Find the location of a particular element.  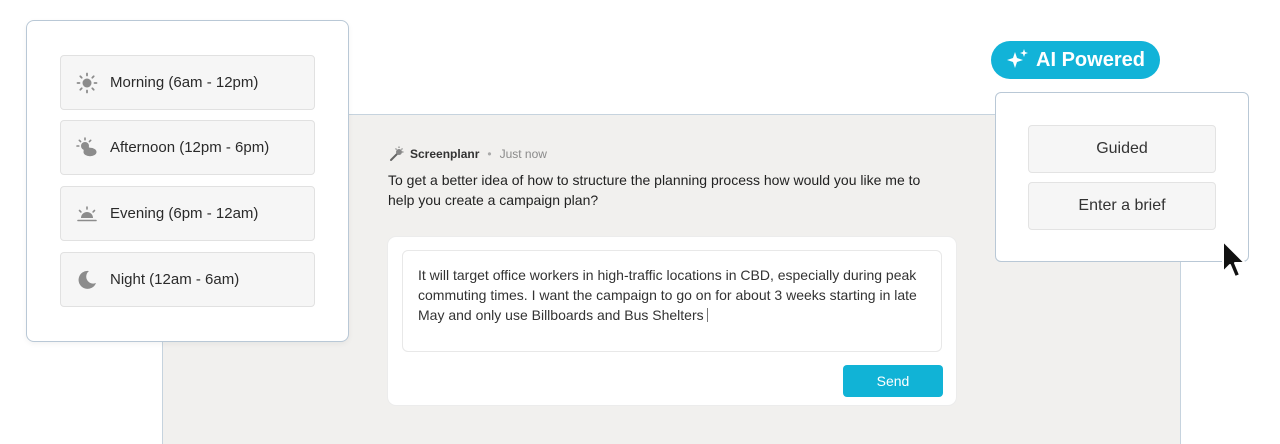

message-header: Screenplanr • Just now is located at coordinates (467, 154).